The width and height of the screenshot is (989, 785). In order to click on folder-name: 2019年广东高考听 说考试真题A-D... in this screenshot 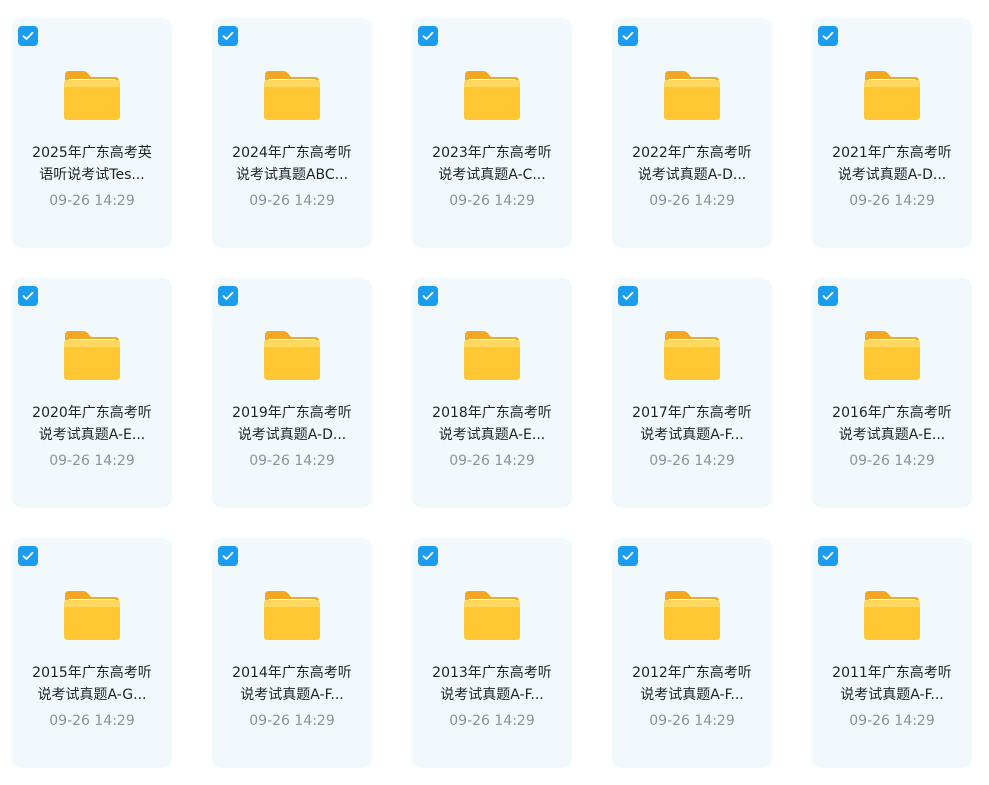, I will do `click(292, 424)`.